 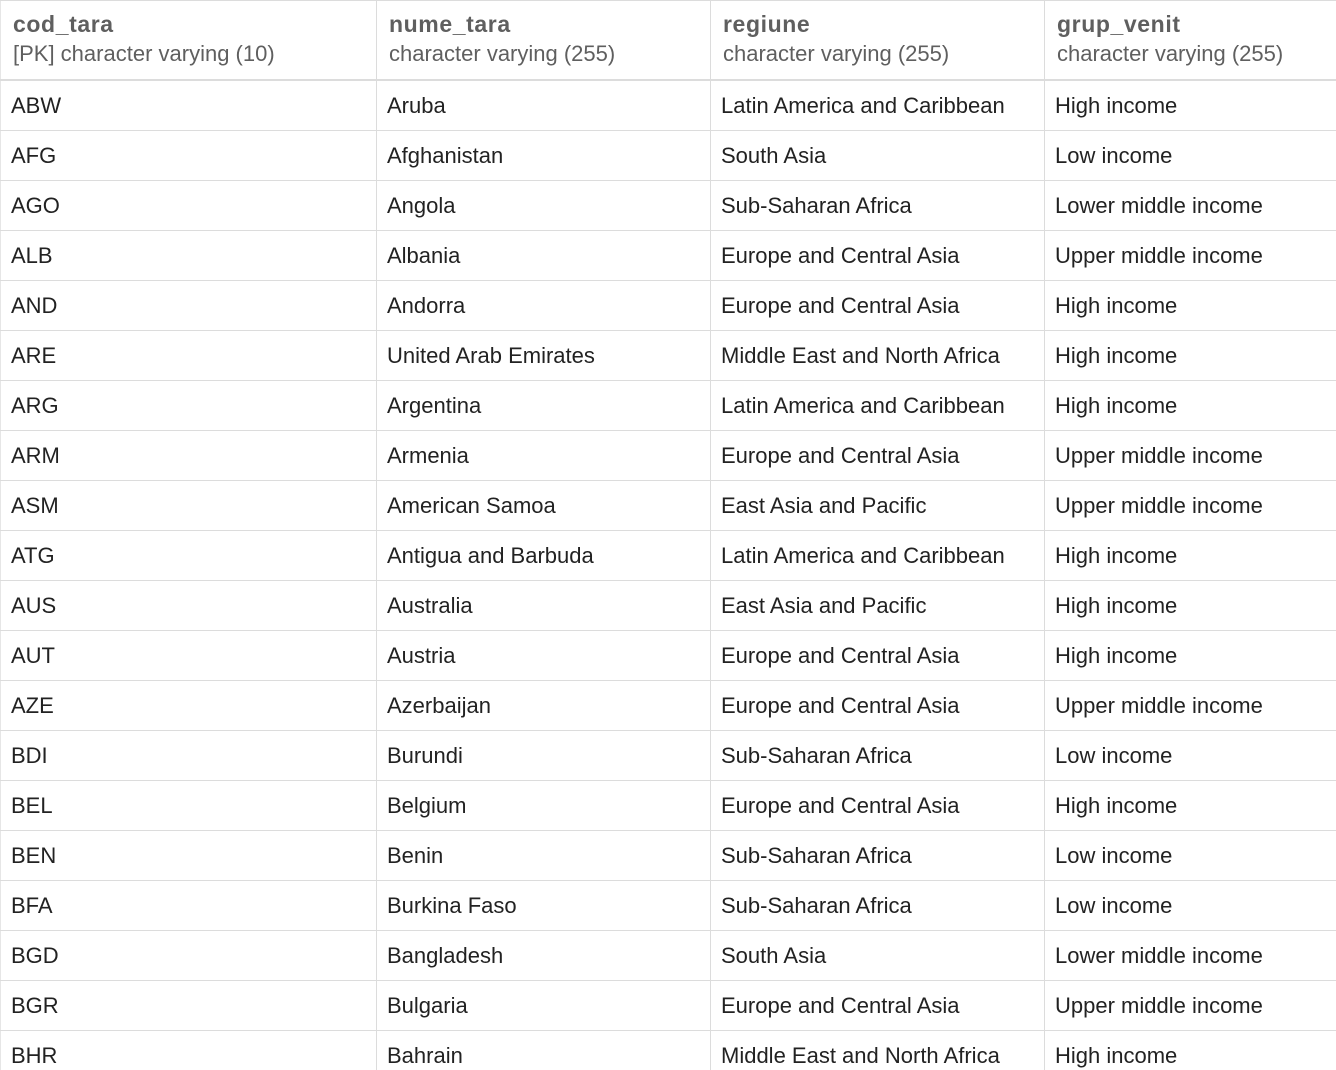 I want to click on cell-nume-tara: Belgium, so click(x=543, y=805).